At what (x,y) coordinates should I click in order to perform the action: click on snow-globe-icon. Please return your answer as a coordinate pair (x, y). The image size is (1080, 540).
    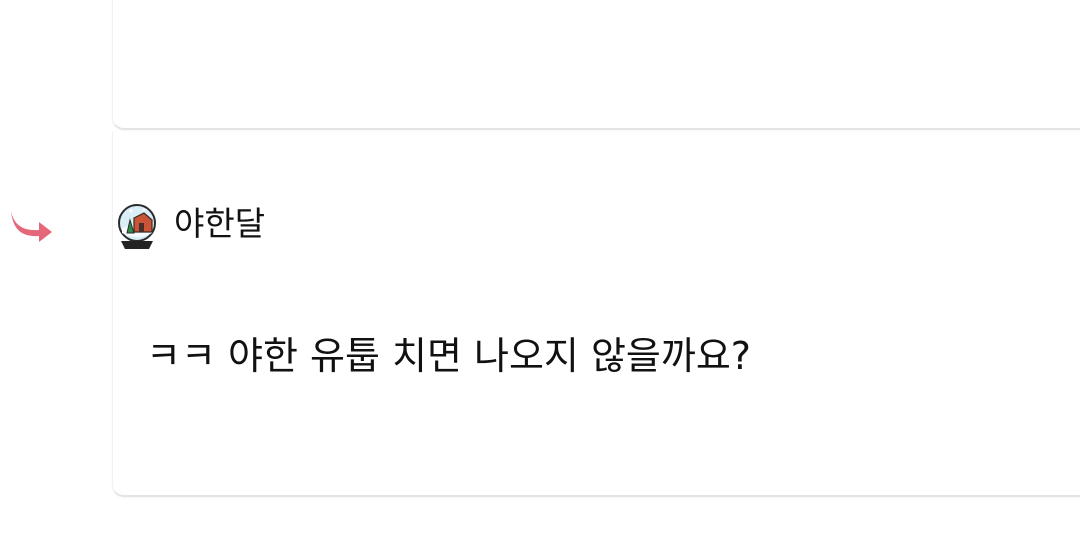
    Looking at the image, I should click on (137, 226).